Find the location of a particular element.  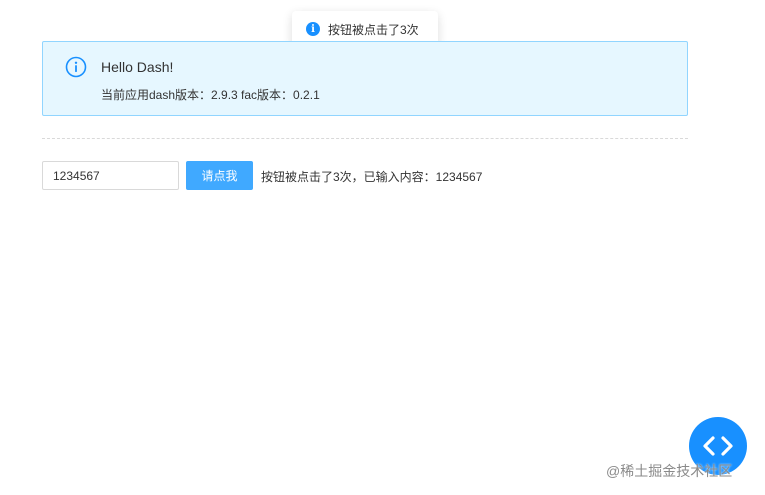

code-icon is located at coordinates (718, 446).